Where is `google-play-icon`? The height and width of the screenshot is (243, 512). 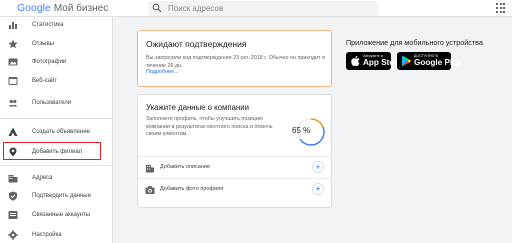 google-play-icon is located at coordinates (407, 61).